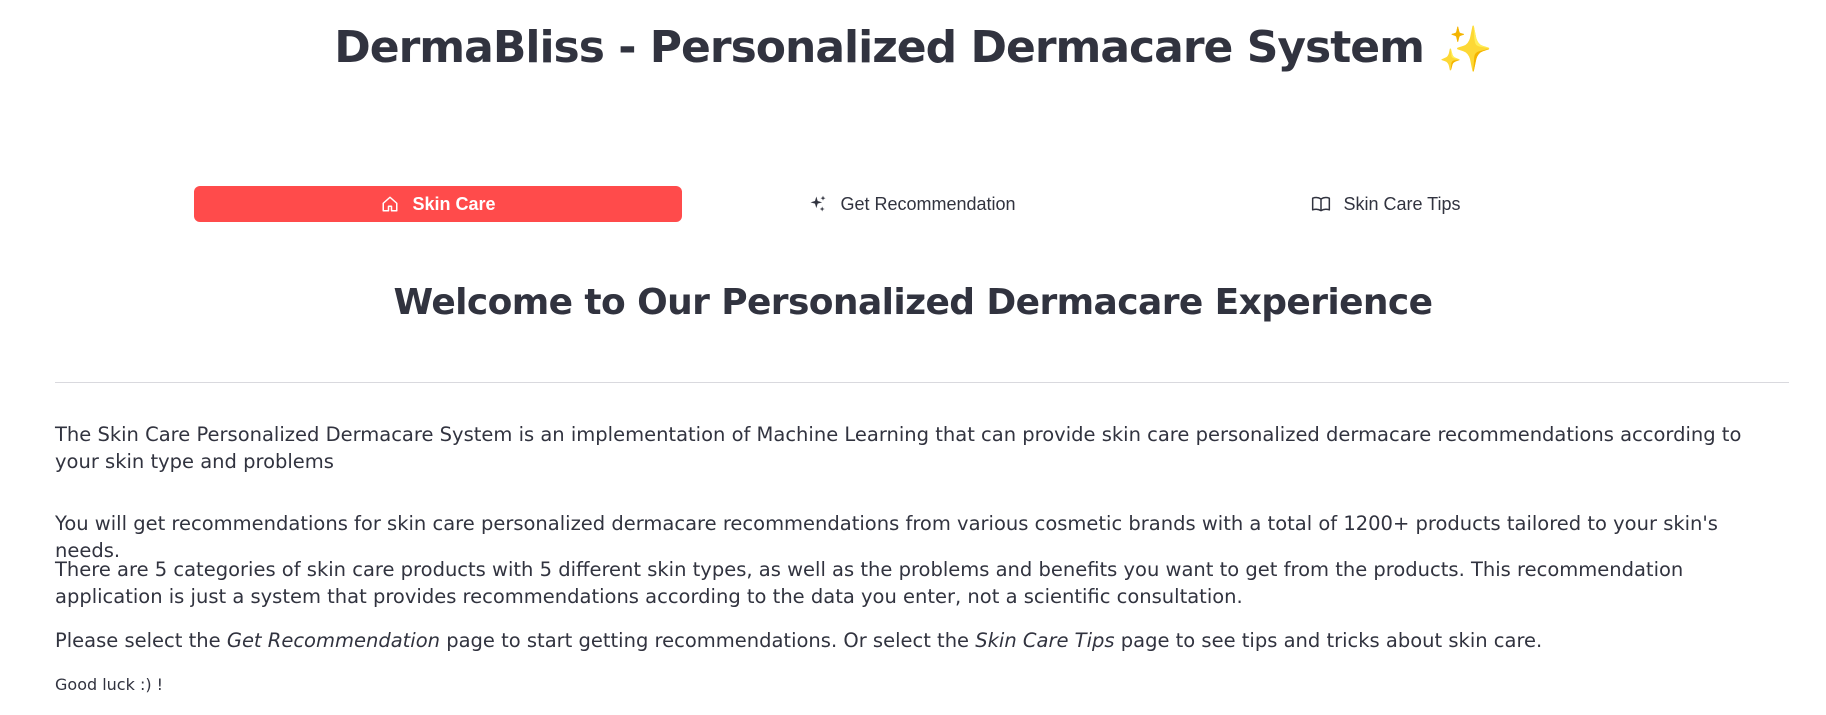  I want to click on tab-skin-care-tips-label: Skin Care Tips, so click(1402, 203).